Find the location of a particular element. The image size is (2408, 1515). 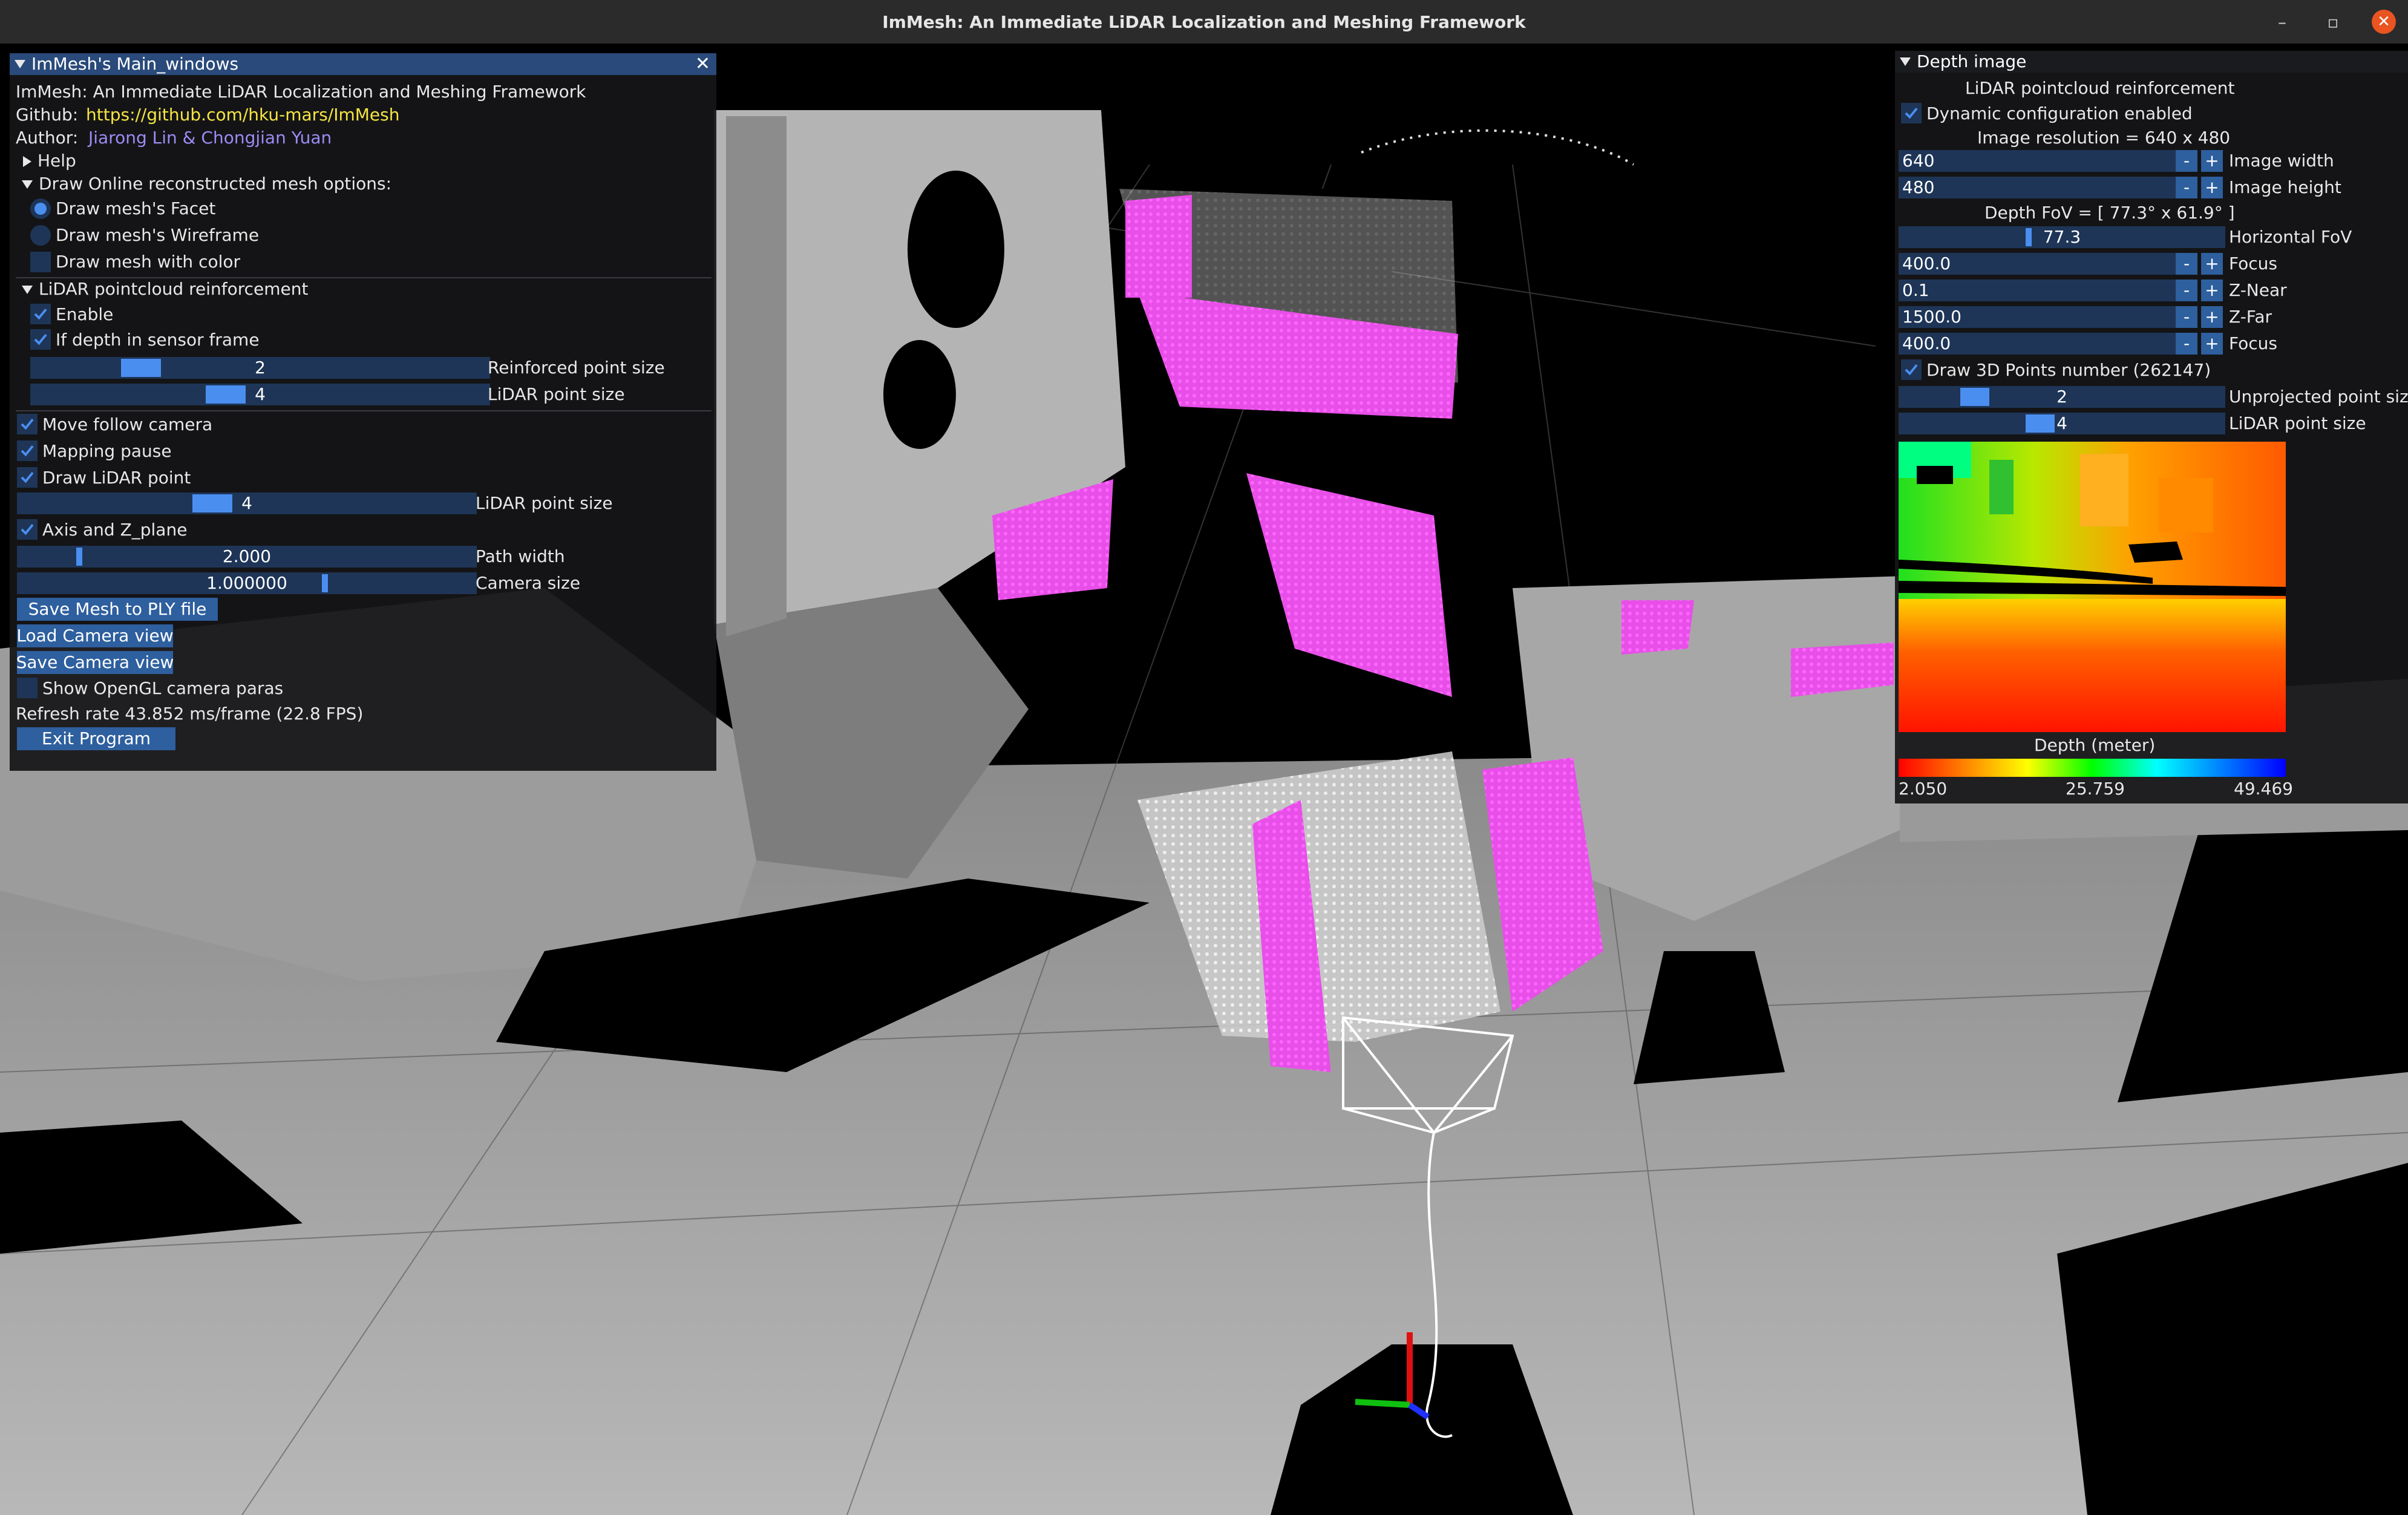

close-icon: ✕ is located at coordinates (2384, 22).